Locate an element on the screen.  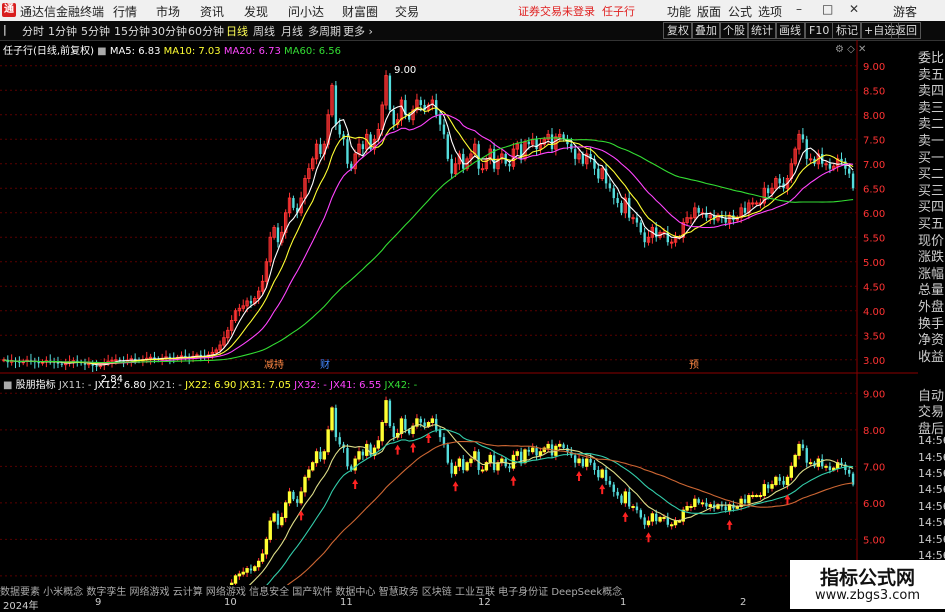
menu-hangqing: 行情 is located at coordinates (125, 11).